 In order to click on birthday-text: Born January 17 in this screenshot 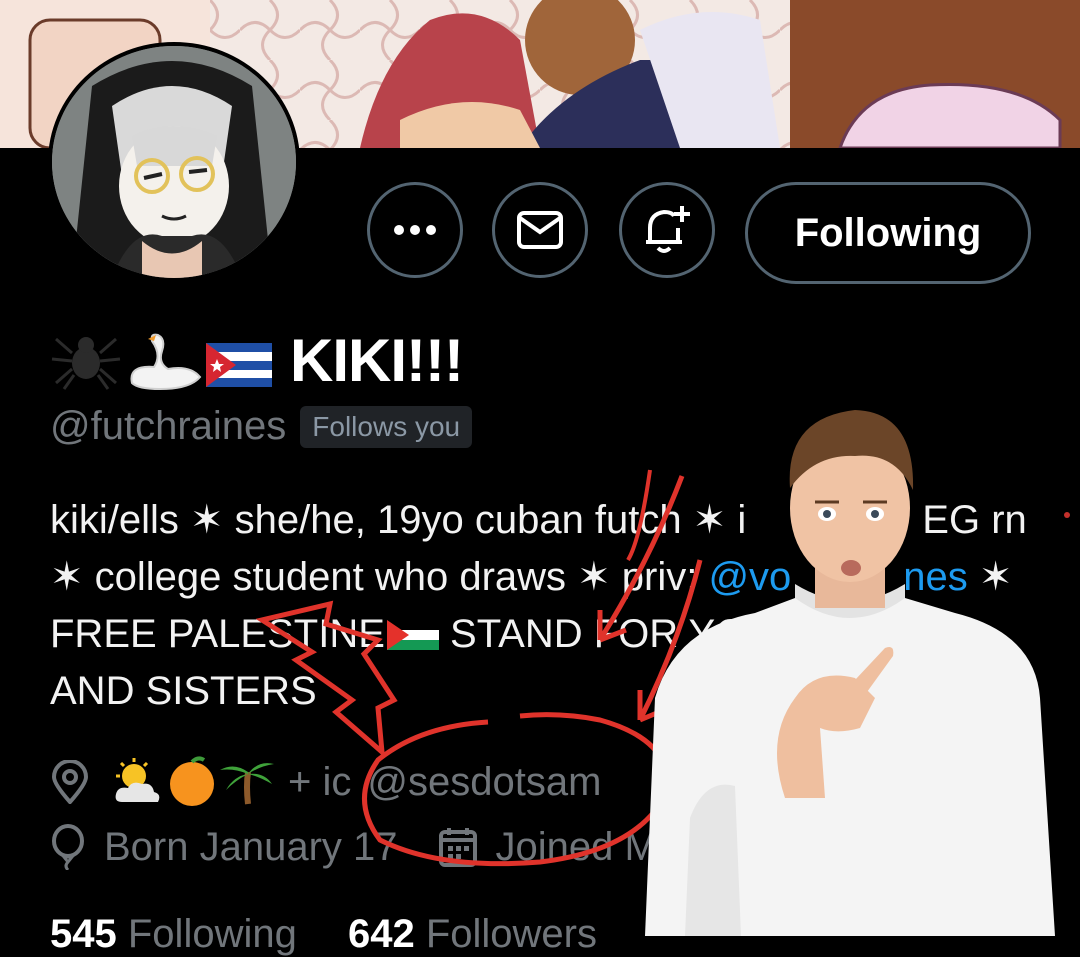, I will do `click(251, 846)`.